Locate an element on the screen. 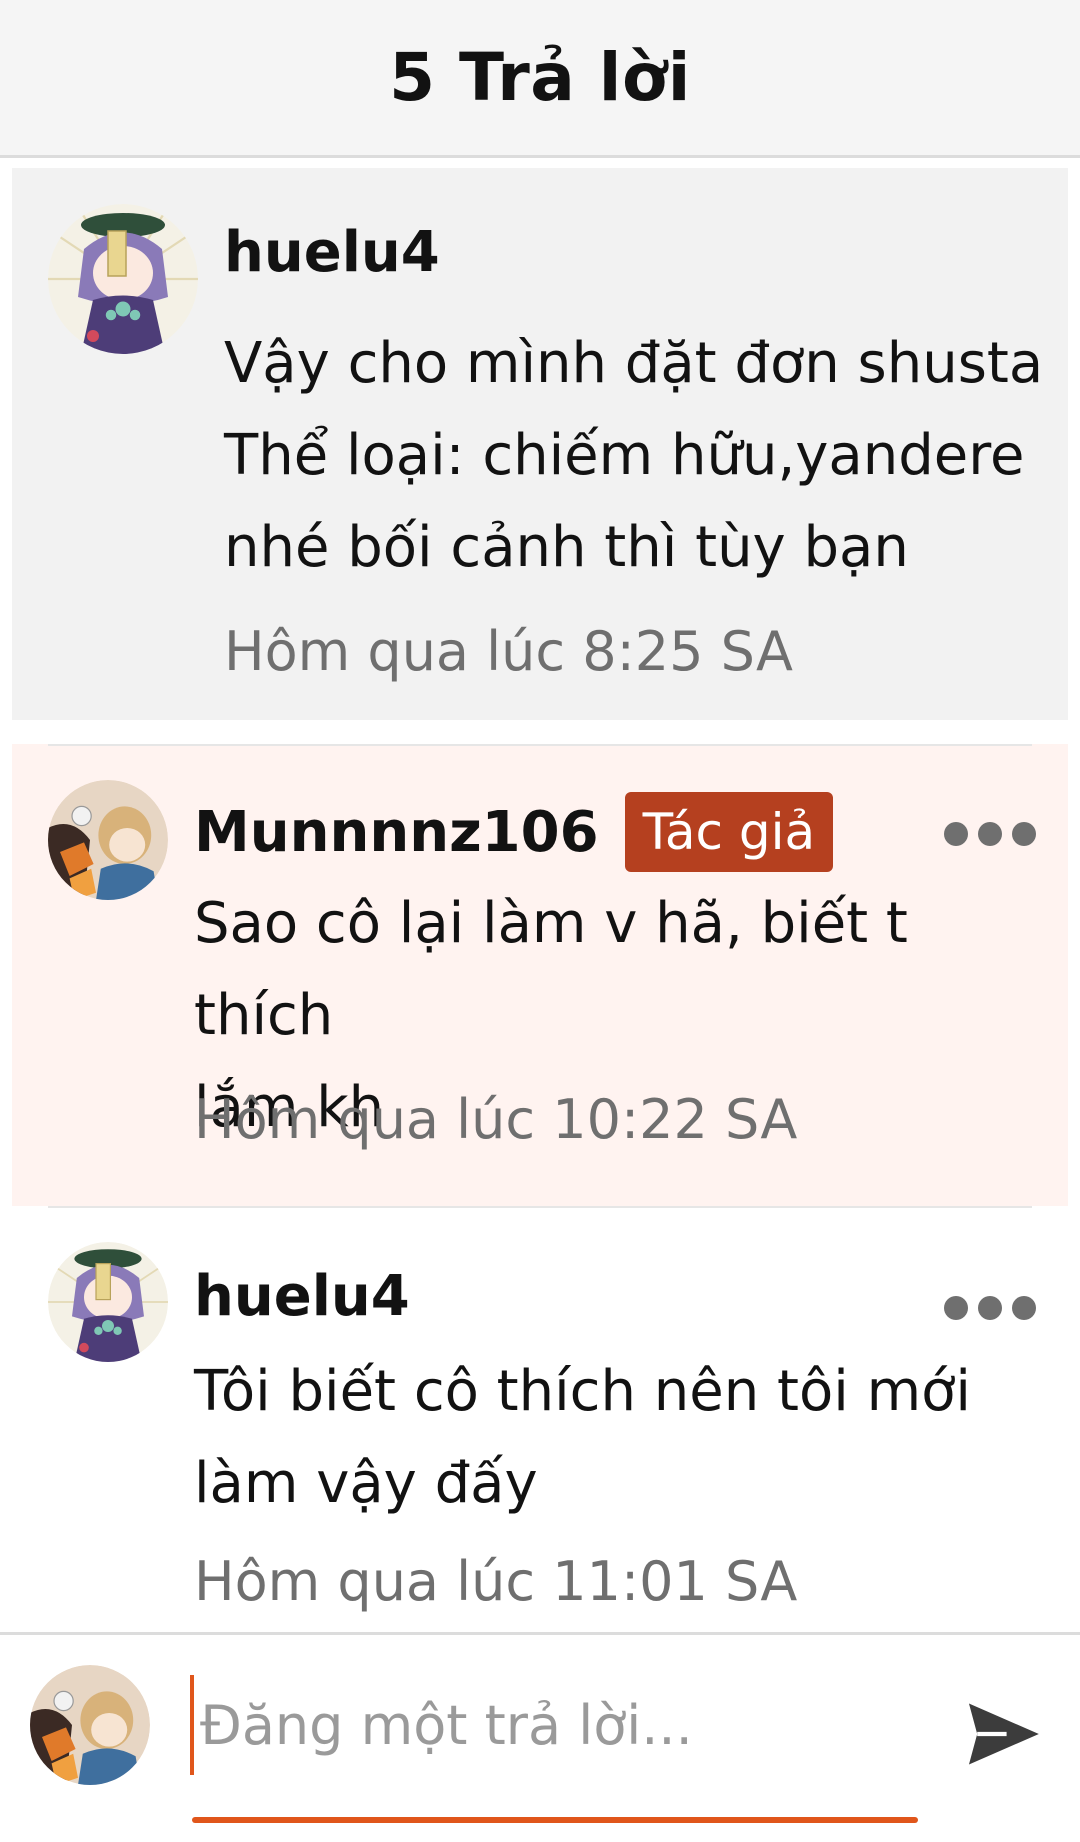  thread-header: 5 Trả lời is located at coordinates (540, 79).